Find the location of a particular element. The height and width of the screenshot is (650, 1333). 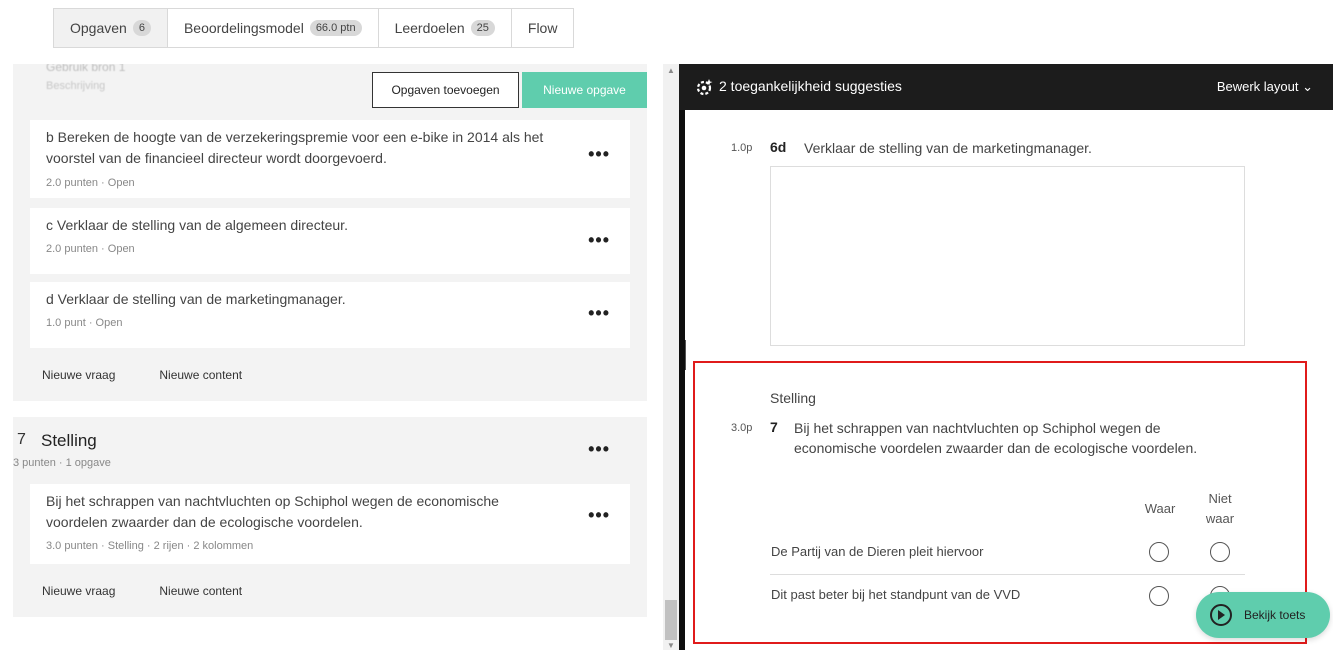

tab-flow: Flow is located at coordinates (543, 28).